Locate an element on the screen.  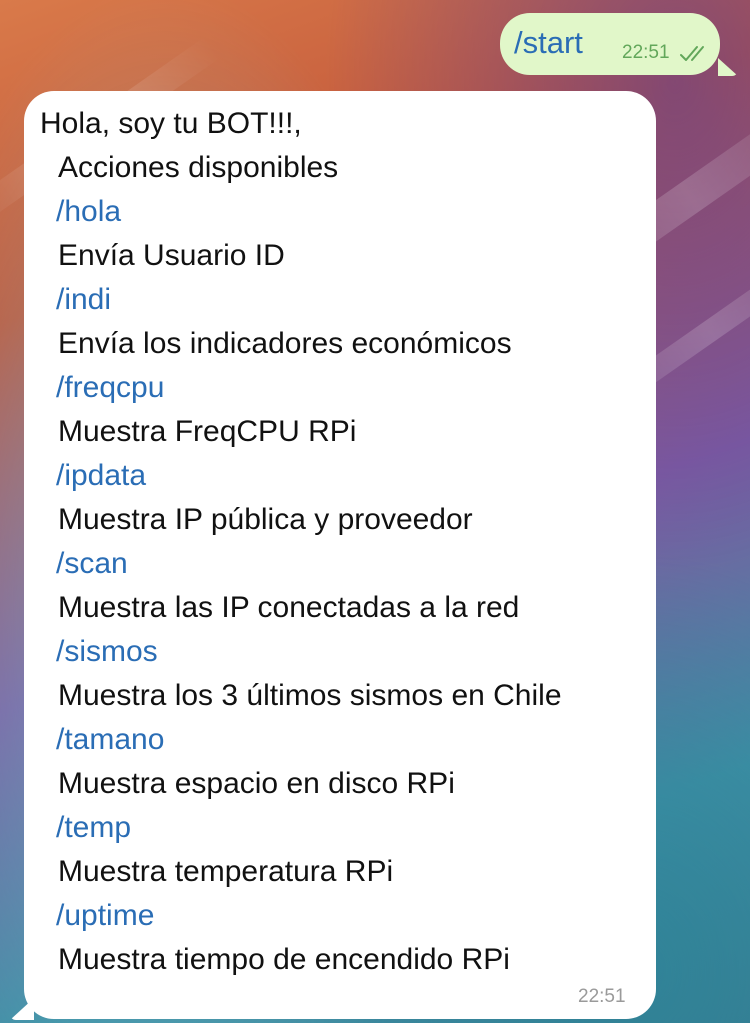
command-link-indi: /indi is located at coordinates (83, 300).